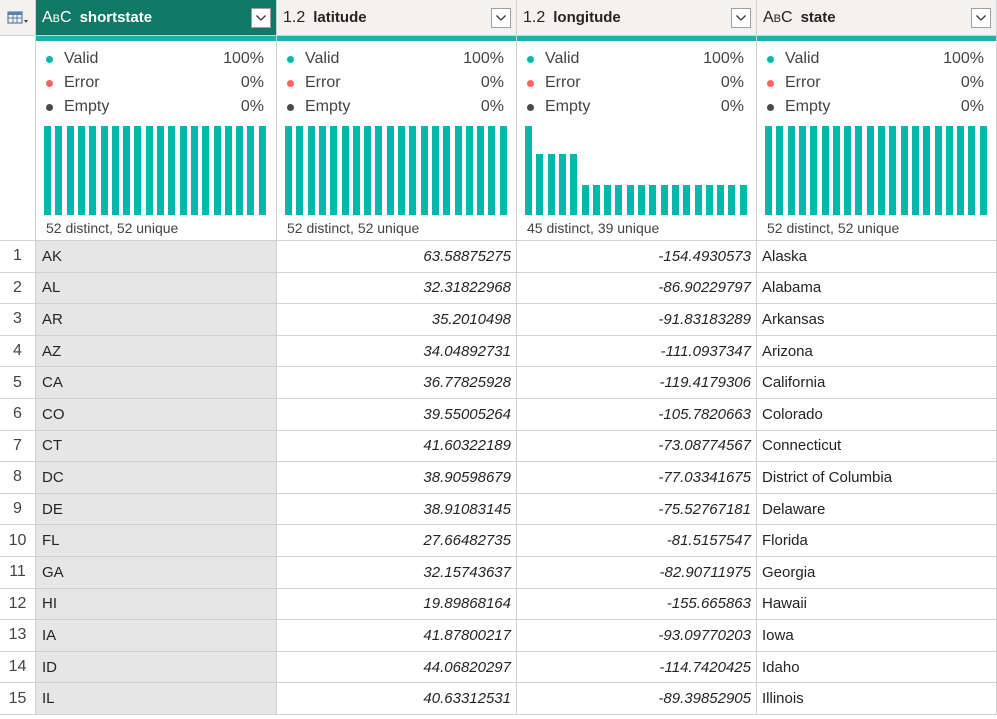 This screenshot has height=719, width=997. Describe the element at coordinates (18, 383) in the screenshot. I see `row-number: 5` at that location.